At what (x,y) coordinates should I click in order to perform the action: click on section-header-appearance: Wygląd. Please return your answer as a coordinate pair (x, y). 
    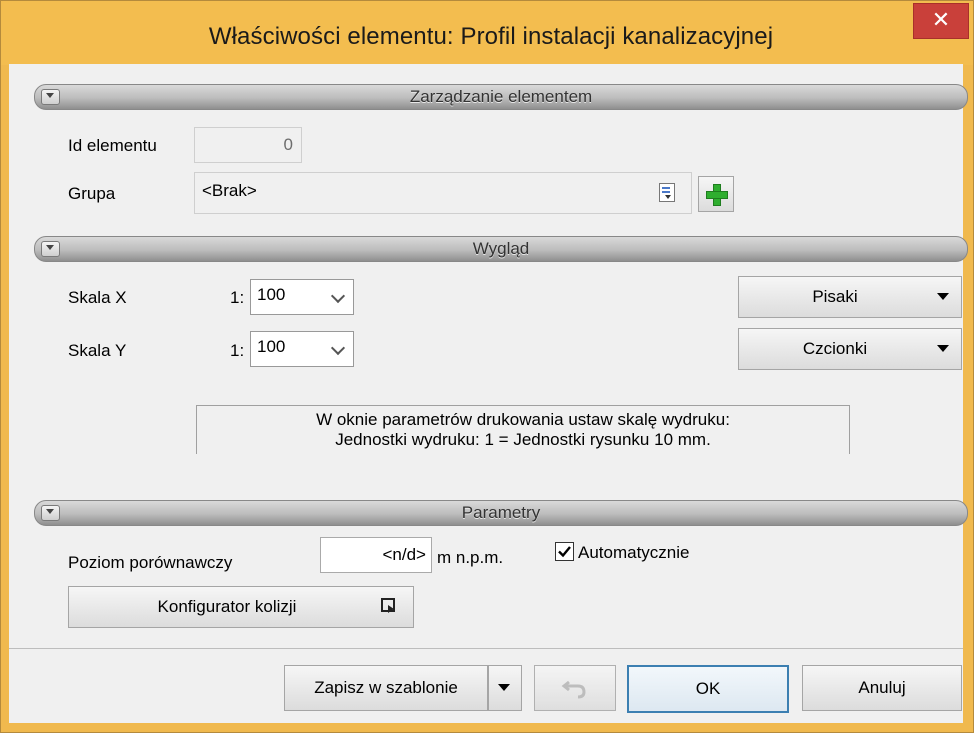
    Looking at the image, I should click on (501, 249).